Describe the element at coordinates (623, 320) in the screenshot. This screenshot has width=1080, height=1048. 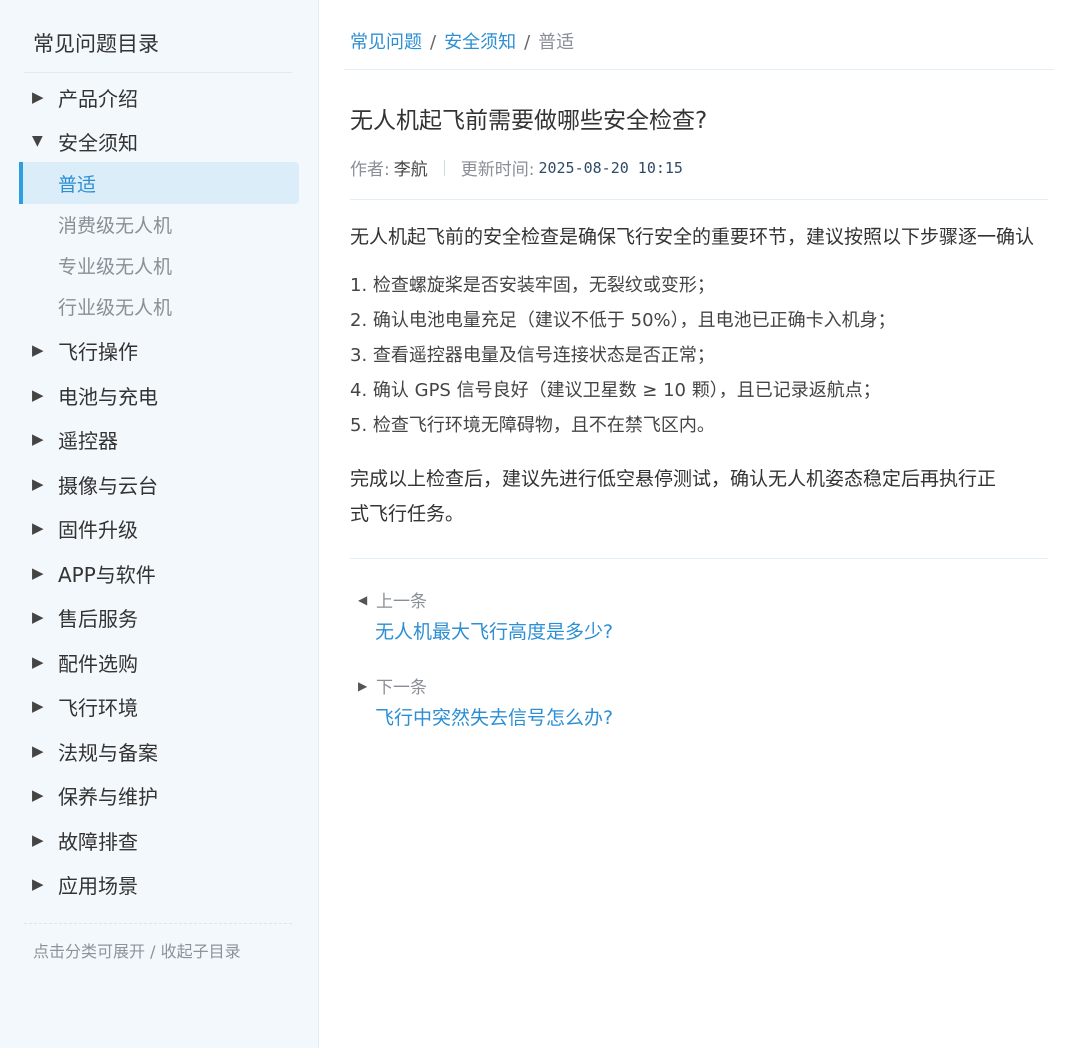
I see `list-item: 2. 确认电池电量充足（建议不低于 50%），且电池已正确卡入机身；` at that location.